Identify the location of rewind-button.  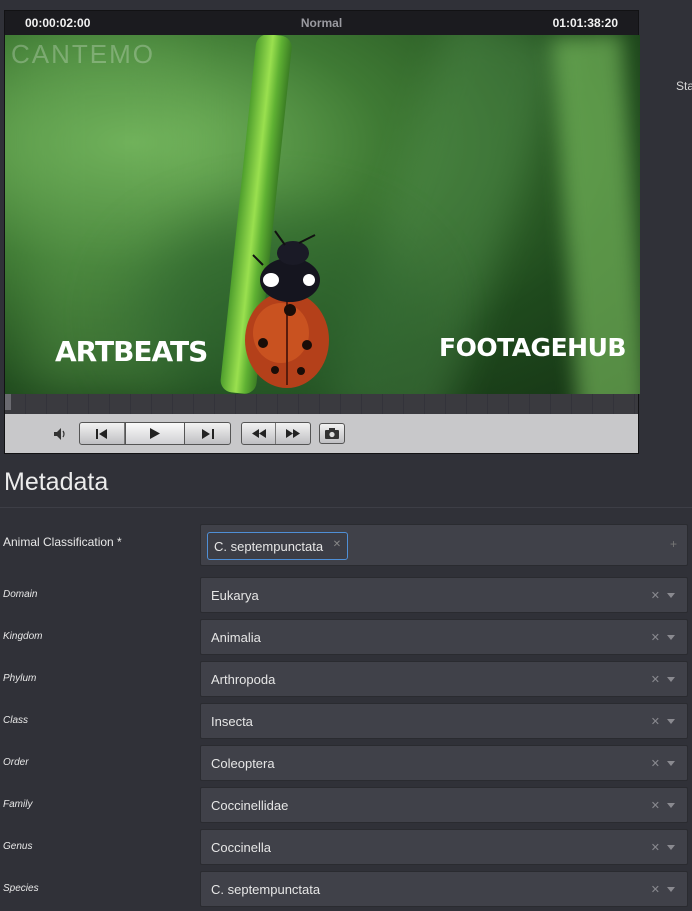
(259, 433).